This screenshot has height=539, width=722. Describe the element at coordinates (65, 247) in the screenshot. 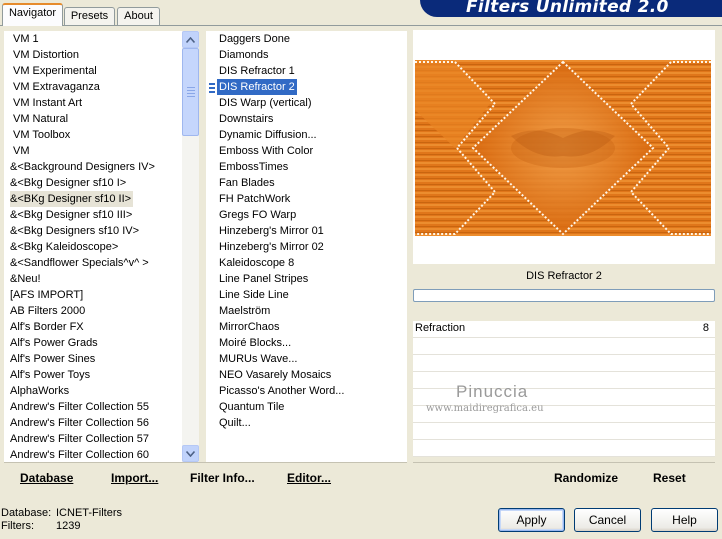

I see `category-item: &<Bkg Kaleidoscope>` at that location.